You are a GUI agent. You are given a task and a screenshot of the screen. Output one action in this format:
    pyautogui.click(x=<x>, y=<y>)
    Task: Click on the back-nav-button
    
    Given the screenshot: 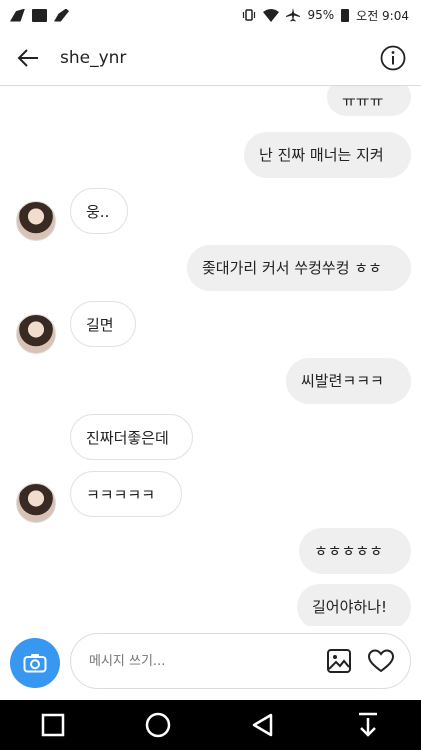 What is the action you would take?
    pyautogui.click(x=263, y=725)
    